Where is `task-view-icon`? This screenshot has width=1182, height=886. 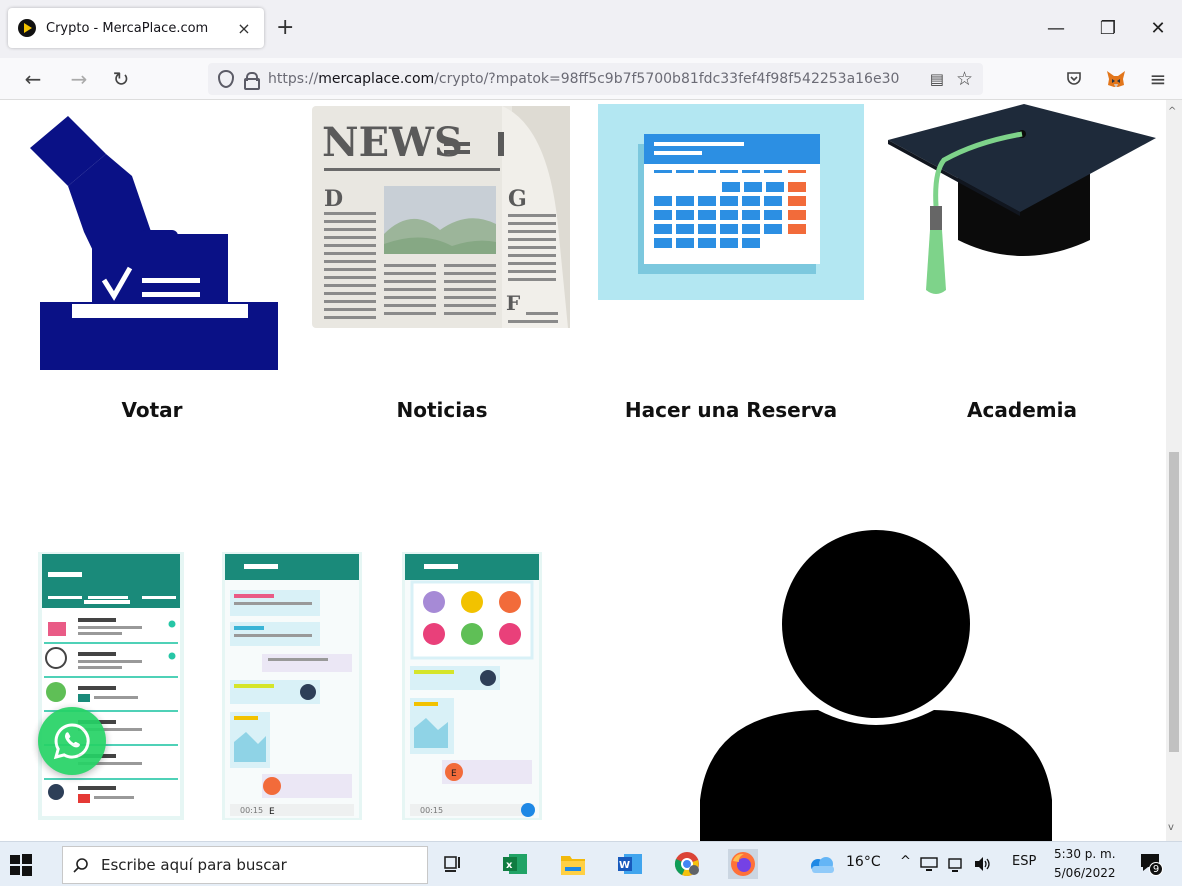
task-view-icon is located at coordinates (453, 864).